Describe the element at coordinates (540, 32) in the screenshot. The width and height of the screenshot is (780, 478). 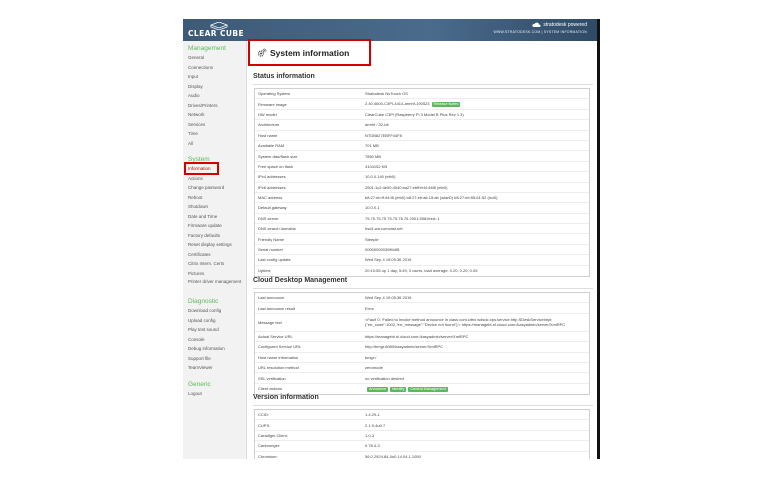
I see `brand-tagline: WWW.STRATODESK.COM | SYSTEM INFORMATION` at that location.